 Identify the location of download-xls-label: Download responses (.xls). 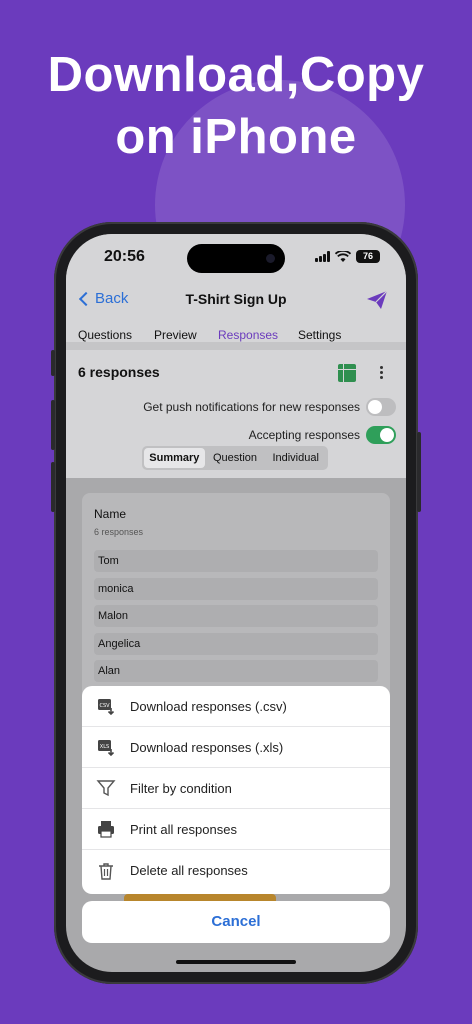
(207, 747).